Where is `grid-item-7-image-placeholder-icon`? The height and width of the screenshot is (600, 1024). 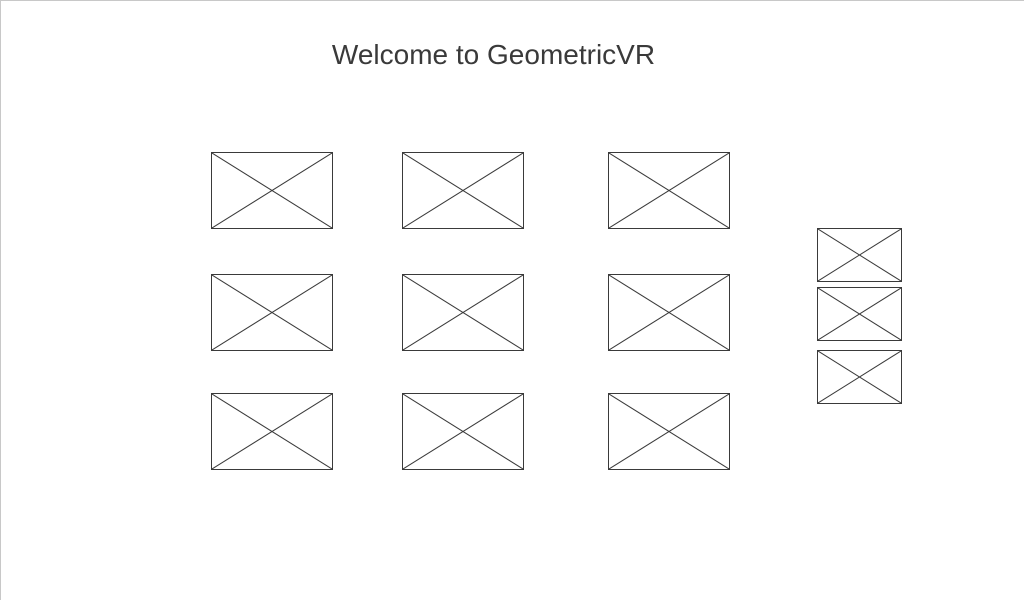
grid-item-7-image-placeholder-icon is located at coordinates (272, 431).